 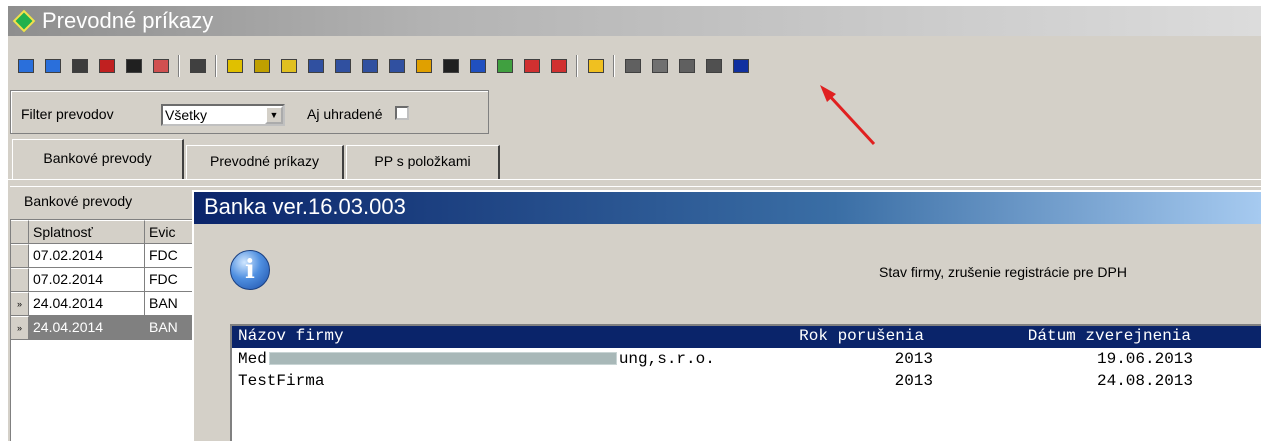 I want to click on redaction-bar, so click(x=442, y=359).